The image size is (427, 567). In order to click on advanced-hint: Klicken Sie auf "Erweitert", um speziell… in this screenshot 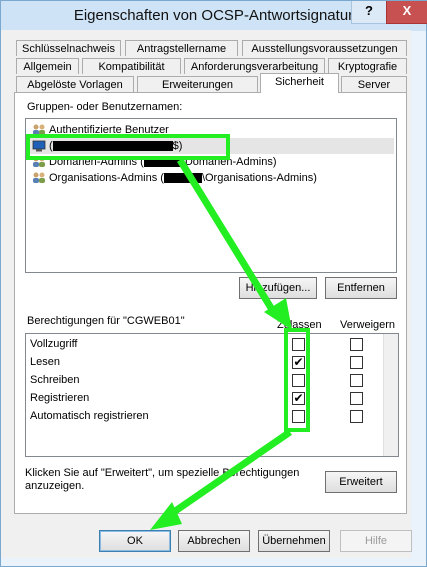, I will do `click(162, 479)`.